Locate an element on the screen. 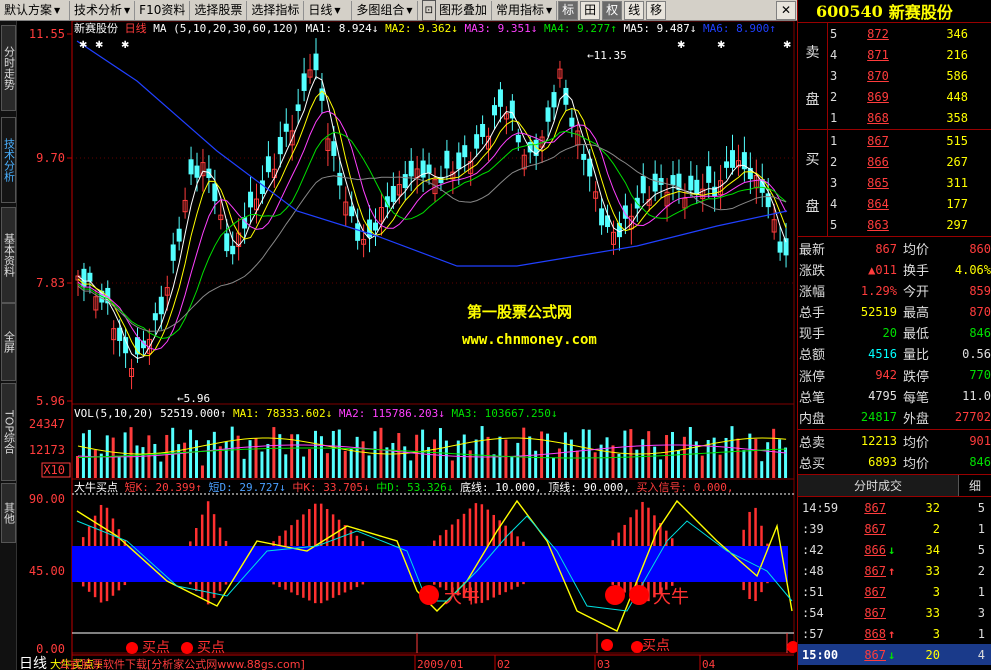  stat-row: 涨幅 1.29% 今开 859 is located at coordinates (895, 292).